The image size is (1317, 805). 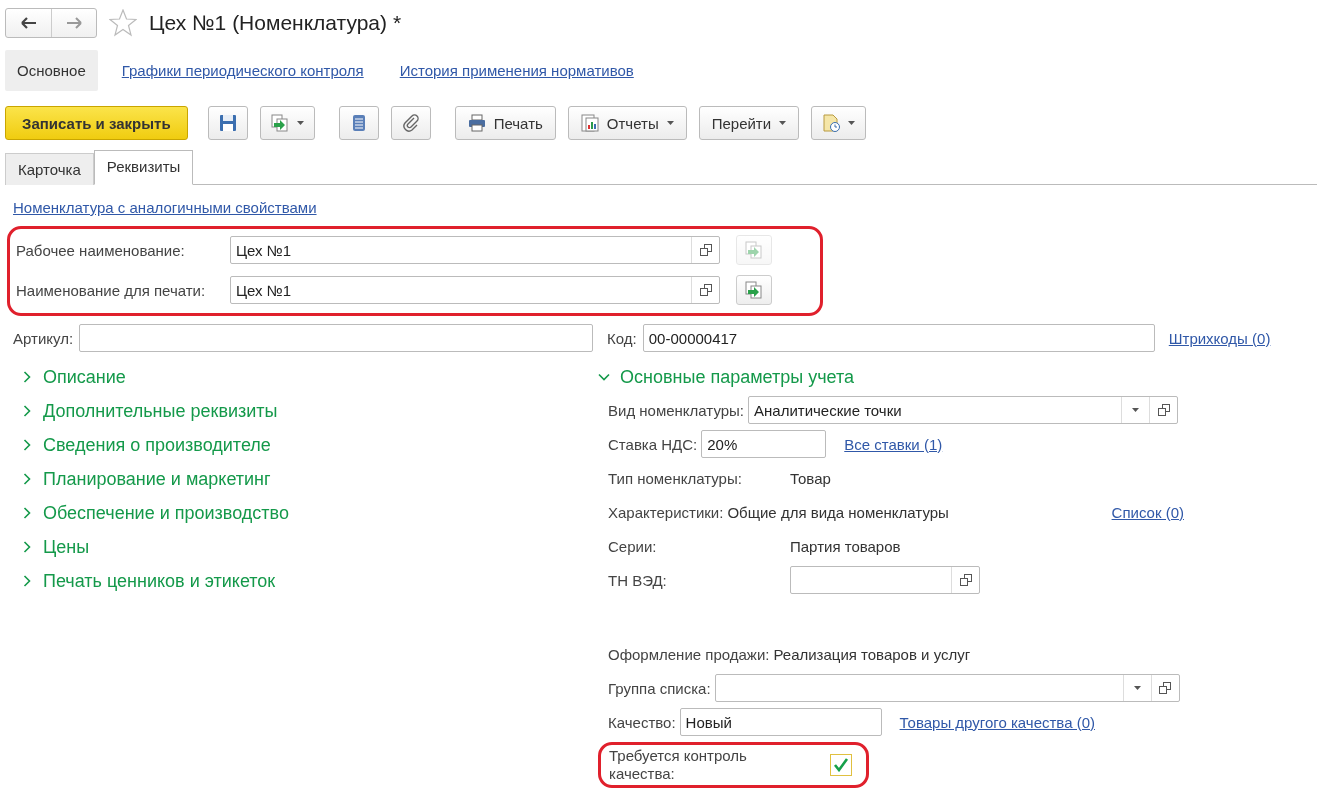 I want to click on field-label: Тип номенклатуры:, so click(x=675, y=478).